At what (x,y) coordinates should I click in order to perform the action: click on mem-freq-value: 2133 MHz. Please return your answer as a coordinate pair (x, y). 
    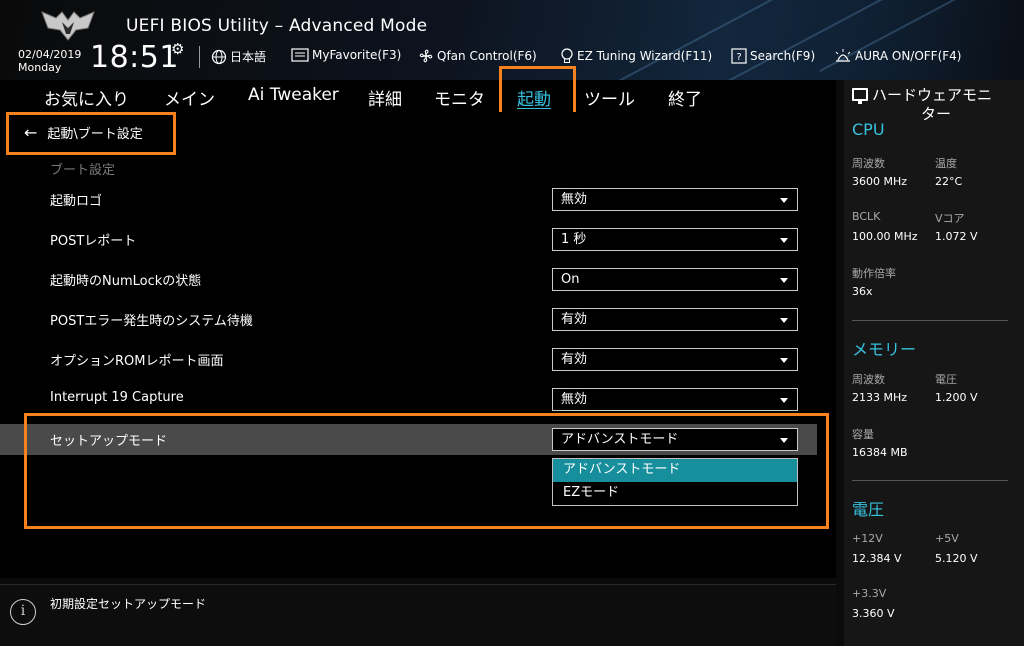
    Looking at the image, I should click on (880, 397).